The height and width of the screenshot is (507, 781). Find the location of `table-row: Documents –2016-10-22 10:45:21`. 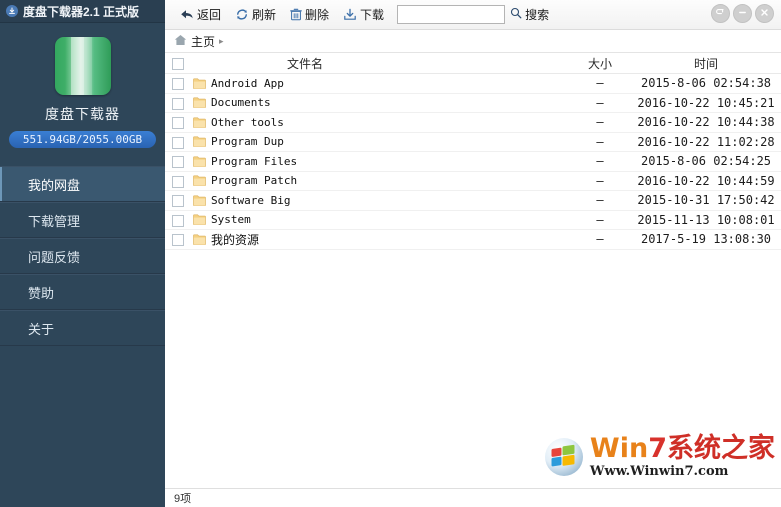

table-row: Documents –2016-10-22 10:45:21 is located at coordinates (473, 103).